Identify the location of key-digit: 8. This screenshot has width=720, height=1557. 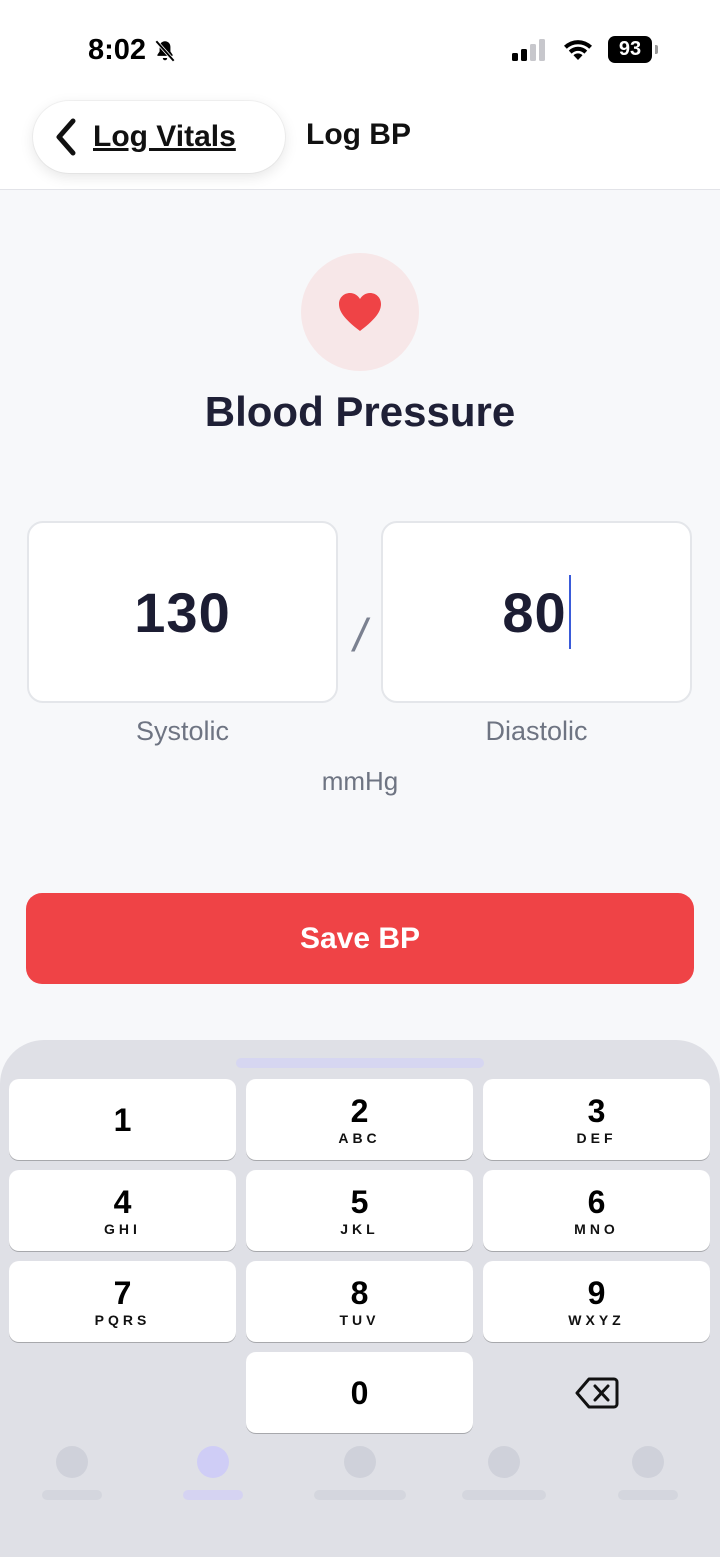
(359, 1292).